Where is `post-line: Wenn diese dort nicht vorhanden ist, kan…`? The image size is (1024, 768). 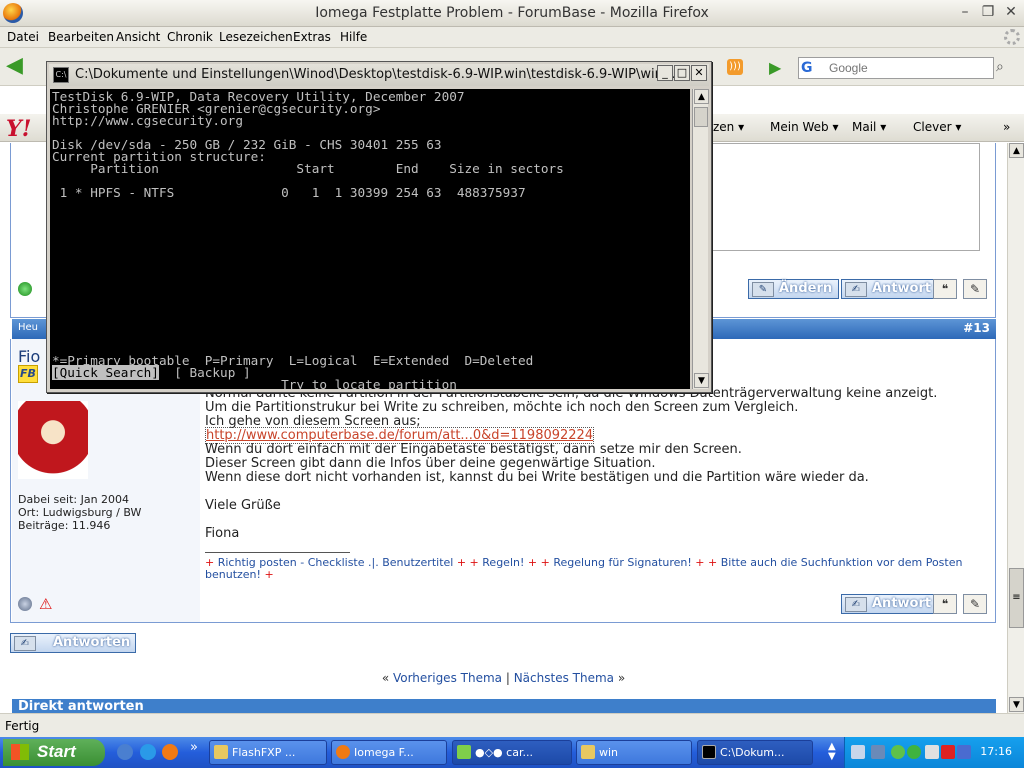
post-line: Wenn diese dort nicht vorhanden ist, kan… is located at coordinates (537, 477).